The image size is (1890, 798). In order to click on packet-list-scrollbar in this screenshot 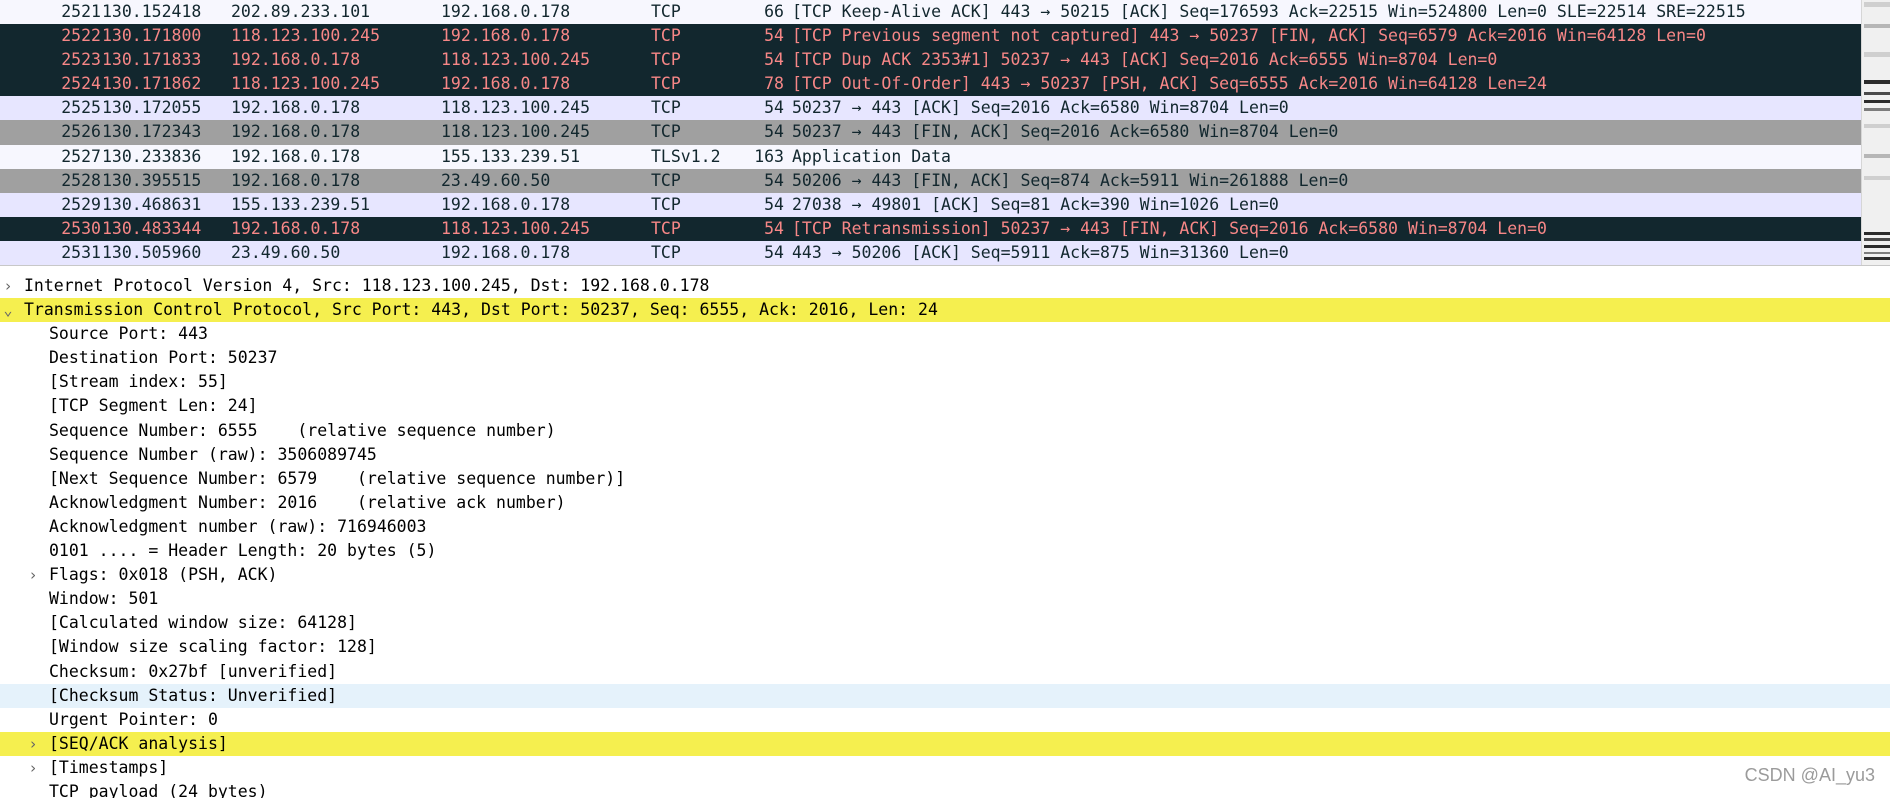, I will do `click(1875, 132)`.